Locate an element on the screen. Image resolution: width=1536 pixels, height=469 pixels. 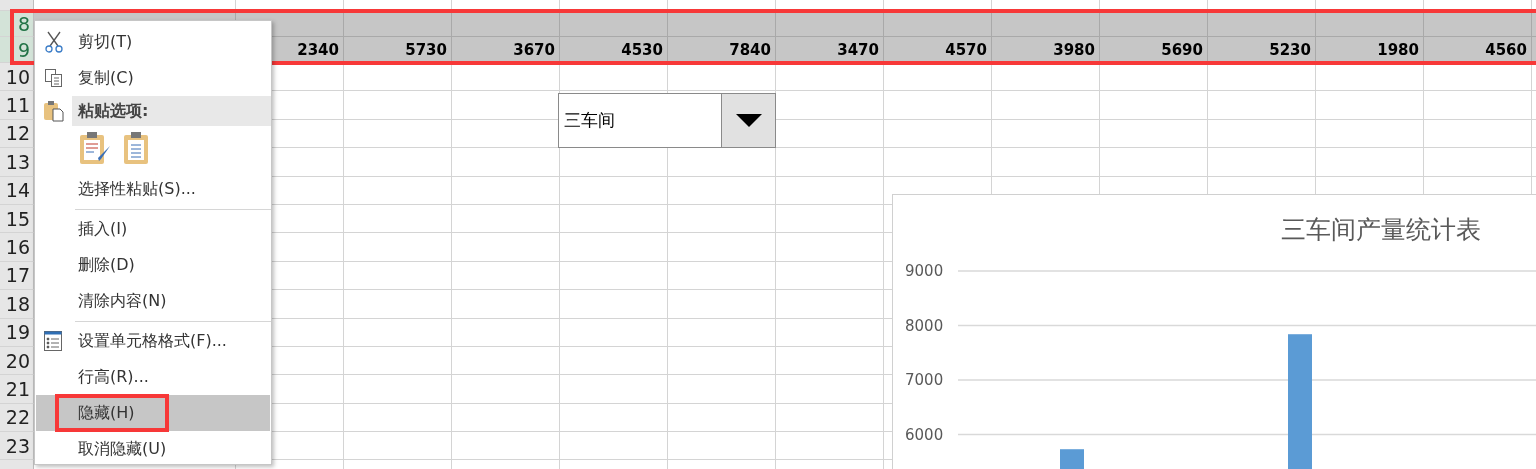
row-header: 23 is located at coordinates (17, 446).